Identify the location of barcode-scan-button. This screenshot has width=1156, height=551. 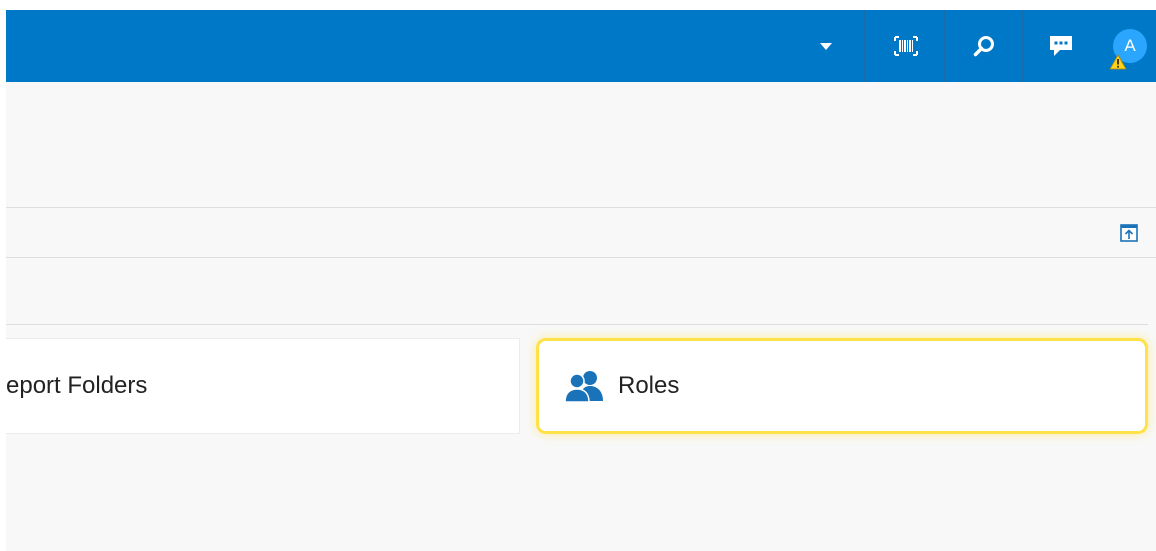
(906, 46).